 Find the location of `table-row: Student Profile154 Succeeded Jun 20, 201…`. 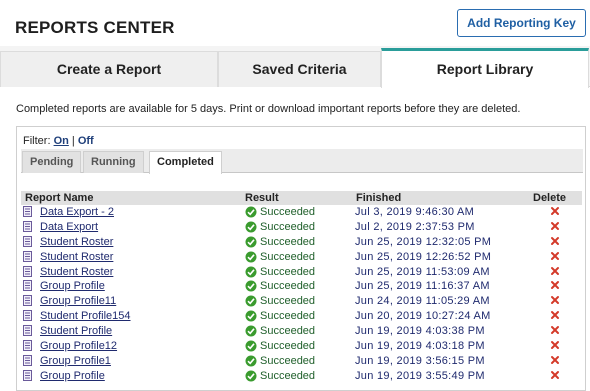

table-row: Student Profile154 Succeeded Jun 20, 201… is located at coordinates (301, 316).